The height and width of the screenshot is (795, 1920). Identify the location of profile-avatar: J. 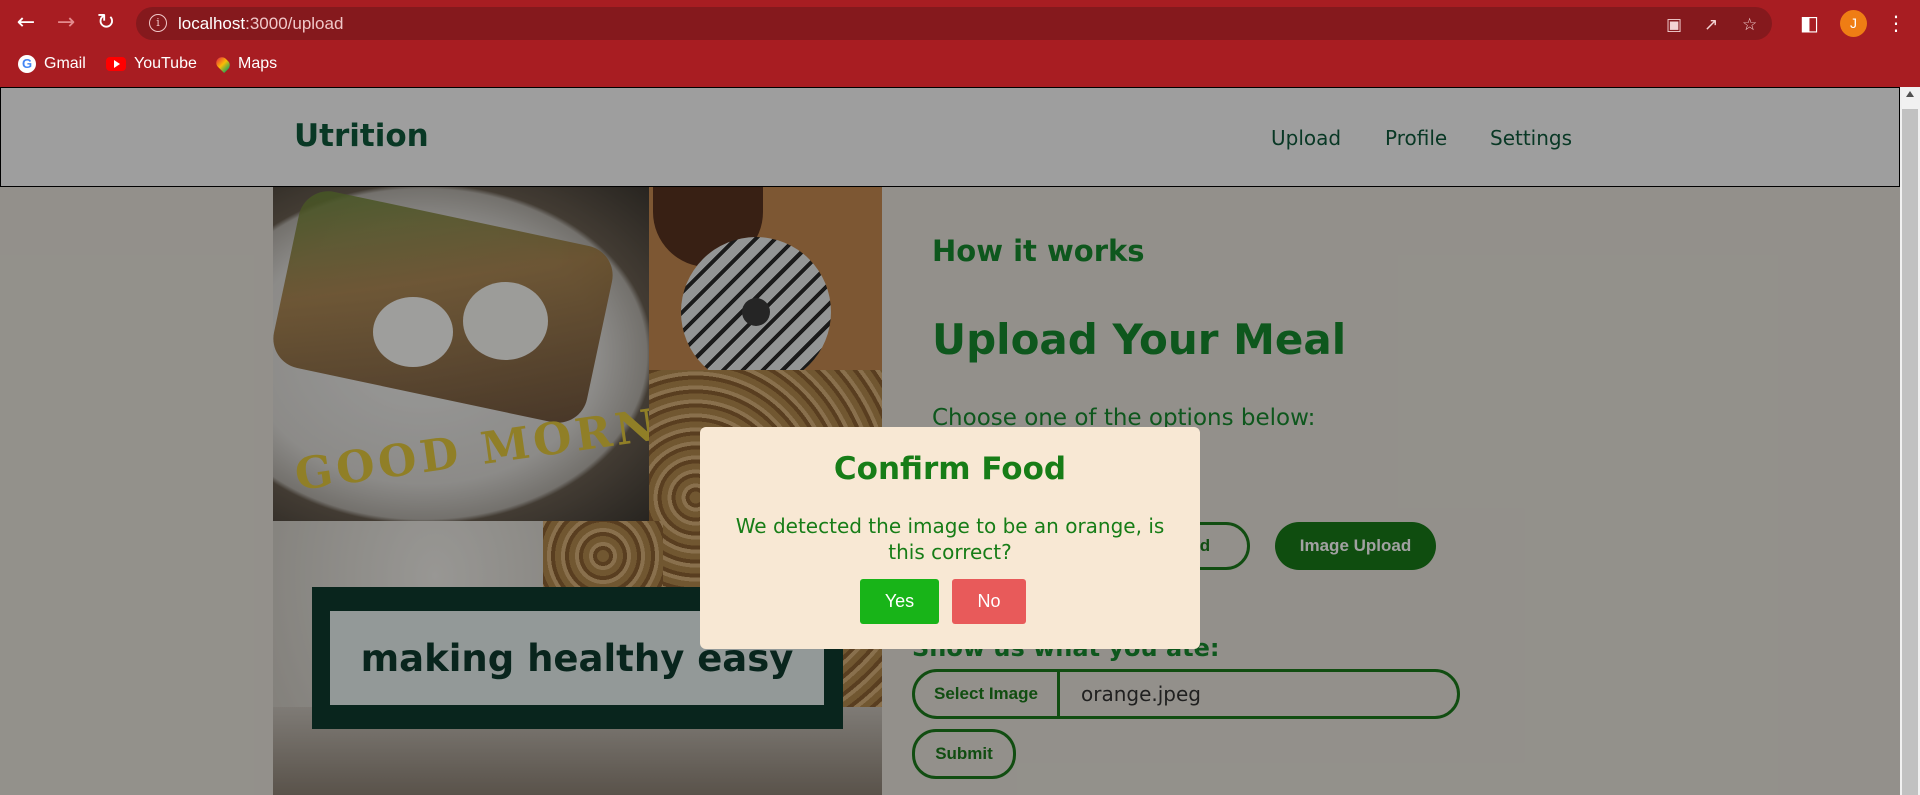
(1853, 23).